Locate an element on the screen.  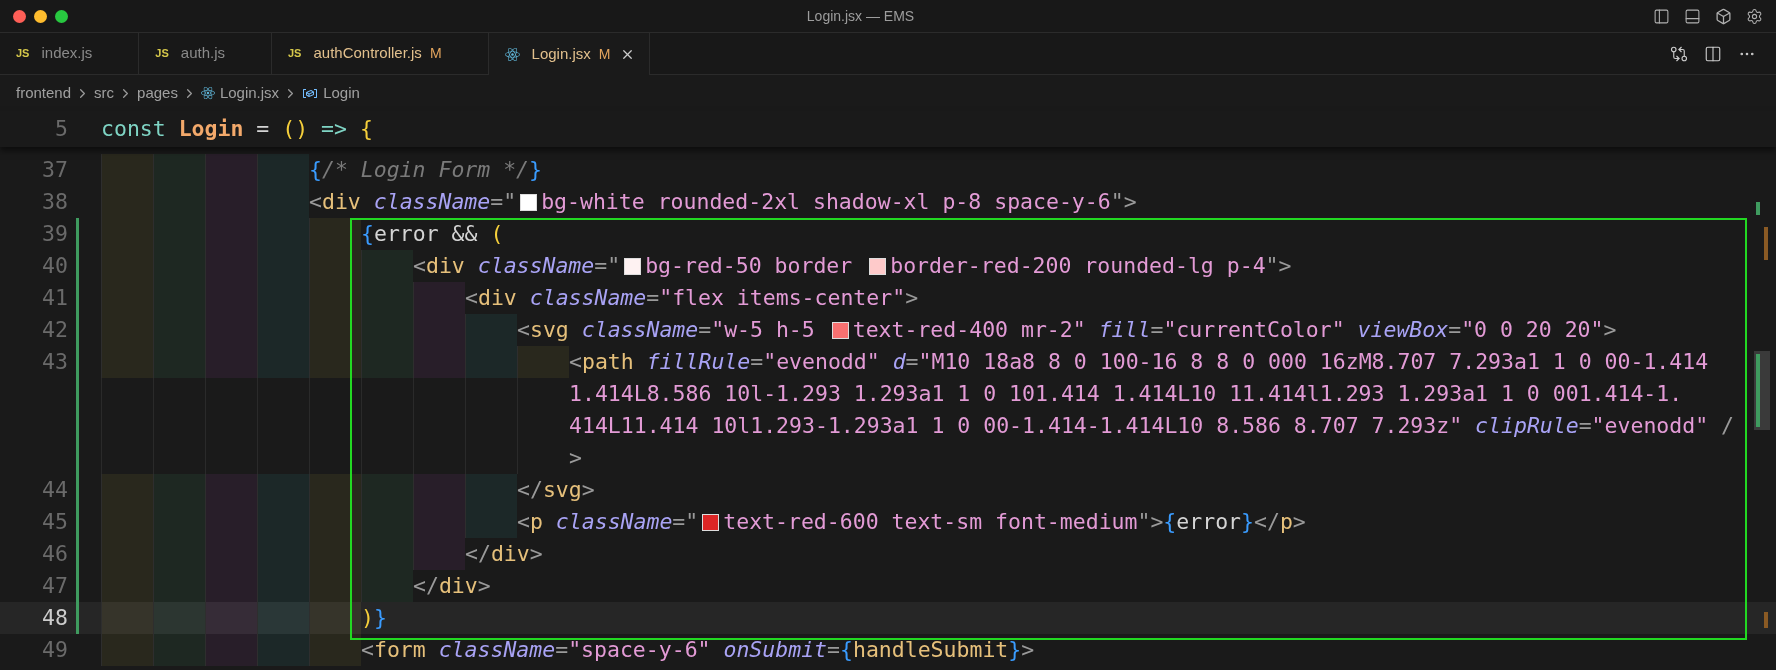
cube-icon is located at coordinates (1723, 16).